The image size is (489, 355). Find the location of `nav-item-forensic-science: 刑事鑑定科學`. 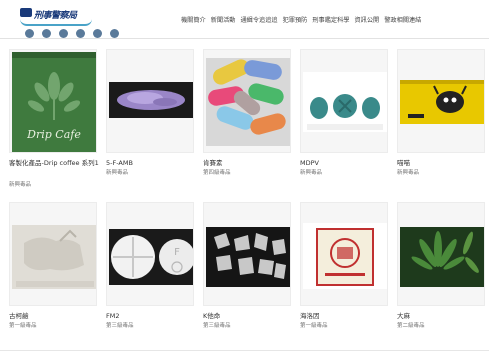

nav-item-forensic-science: 刑事鑑定科學 is located at coordinates (330, 19).